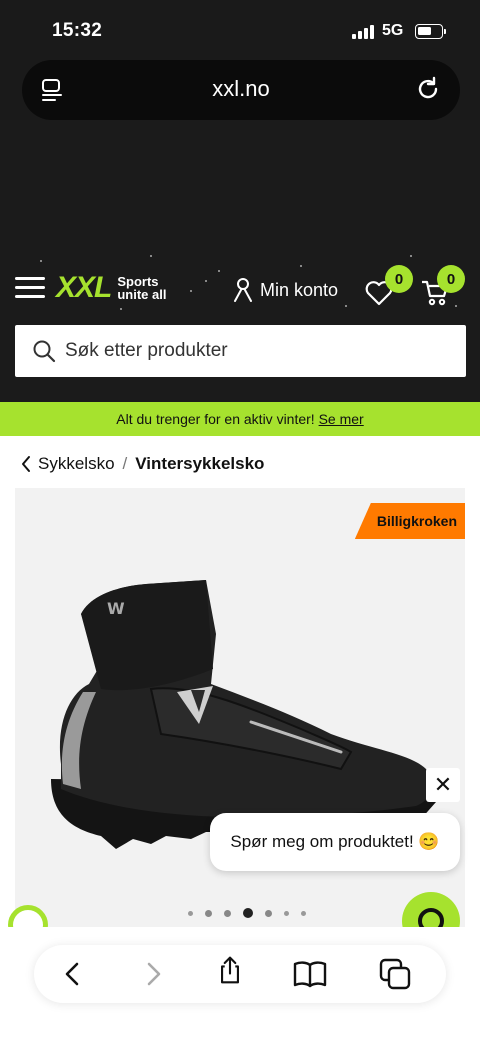 Image resolution: width=480 pixels, height=1039 pixels. I want to click on carousel-dots, so click(247, 913).